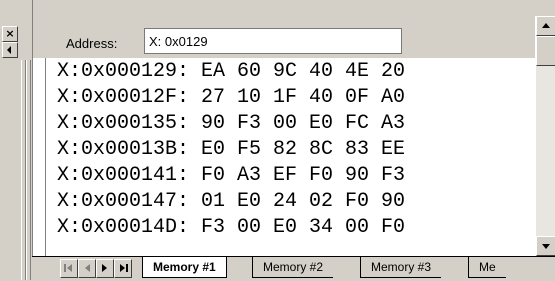 The image size is (555, 281). What do you see at coordinates (16, 140) in the screenshot?
I see `dock-grip: ×` at bounding box center [16, 140].